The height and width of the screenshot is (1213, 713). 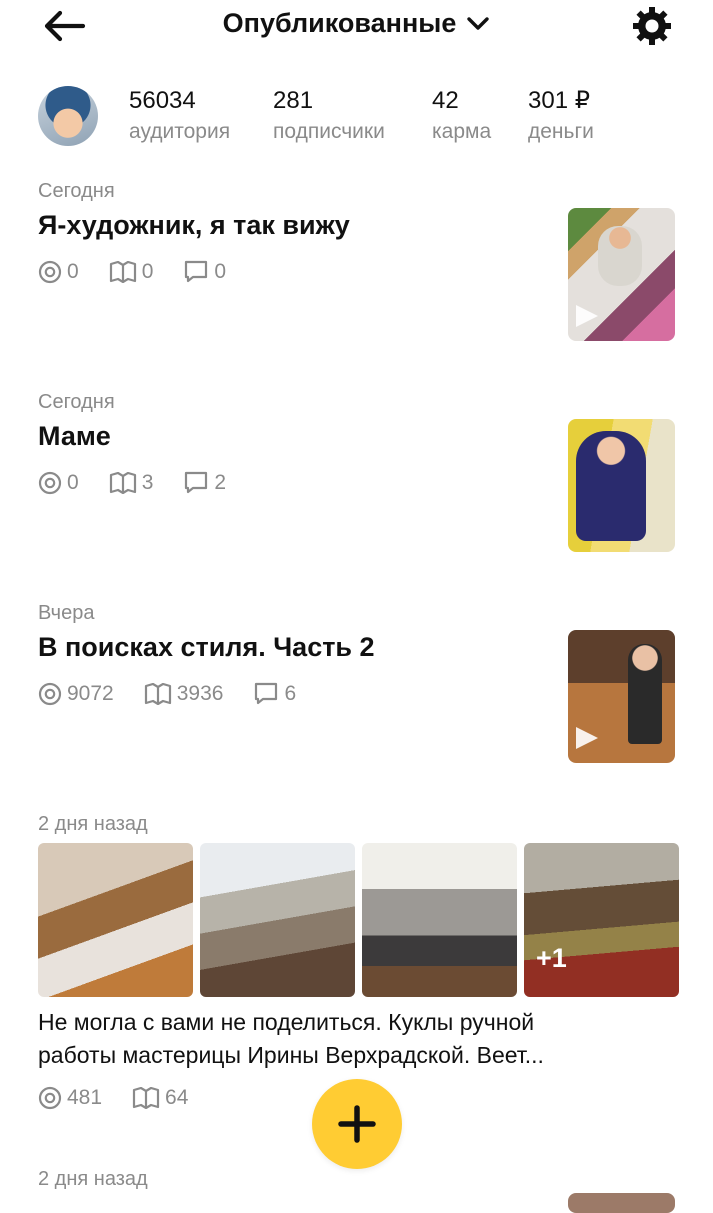 I want to click on stat-value: 281, so click(x=293, y=100).